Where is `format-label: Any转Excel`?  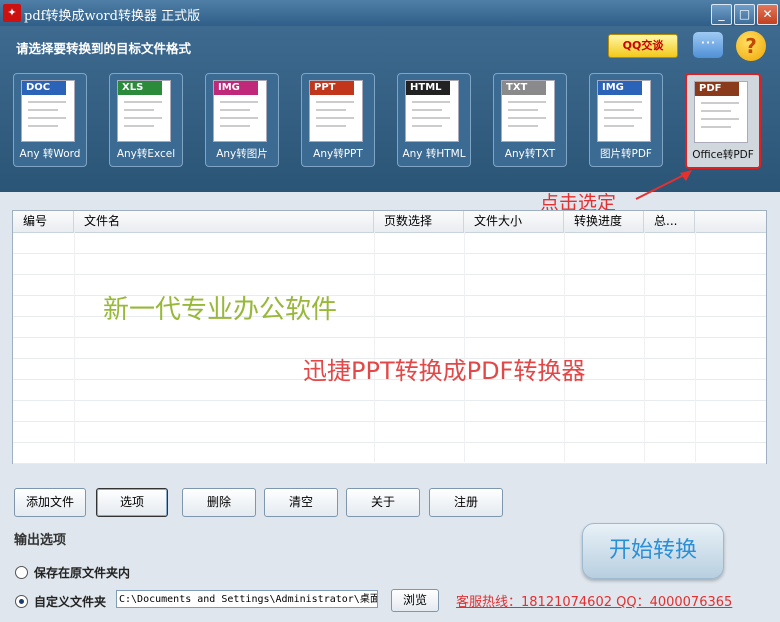
format-label: Any转Excel is located at coordinates (146, 154).